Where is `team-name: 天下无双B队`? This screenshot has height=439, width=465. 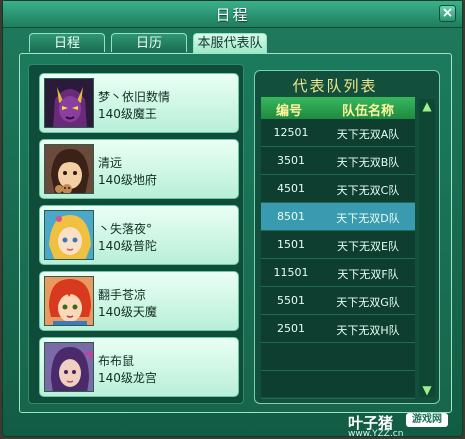
team-name: 天下无双B队 is located at coordinates (368, 162).